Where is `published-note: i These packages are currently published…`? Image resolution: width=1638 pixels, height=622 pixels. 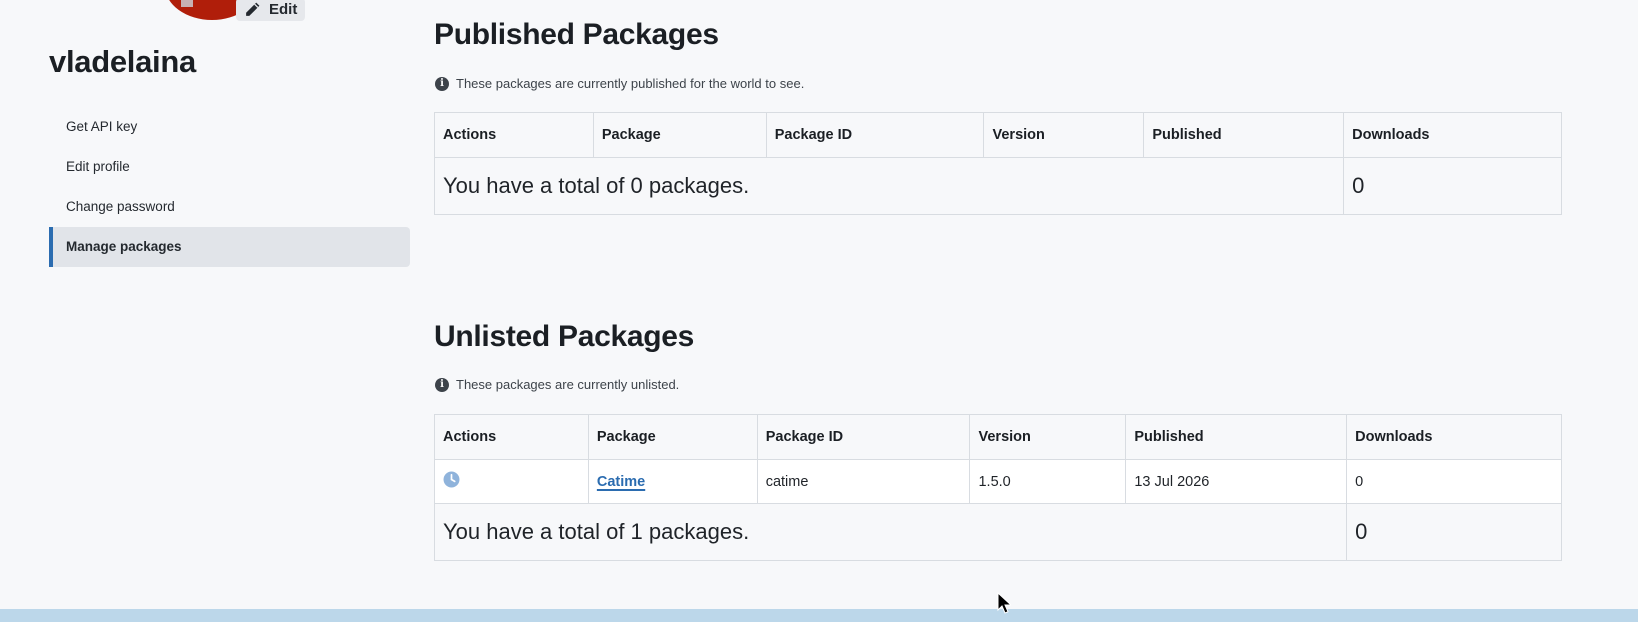
published-note: i These packages are currently published… is located at coordinates (619, 83).